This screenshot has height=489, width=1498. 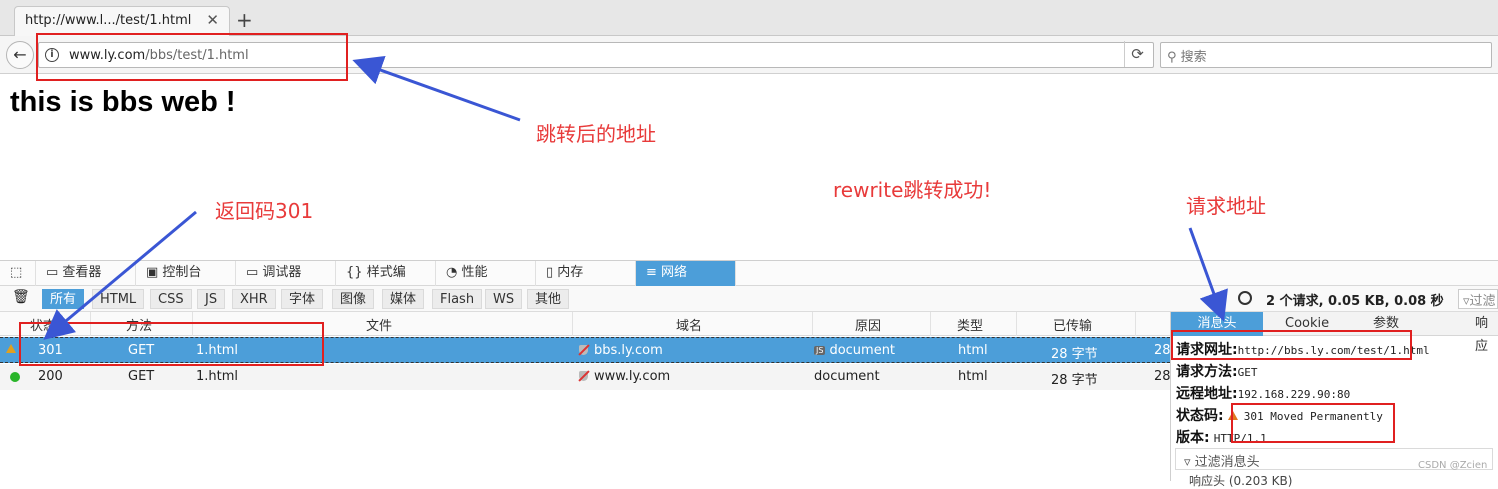 What do you see at coordinates (436, 88) in the screenshot?
I see `arrow-to-url` at bounding box center [436, 88].